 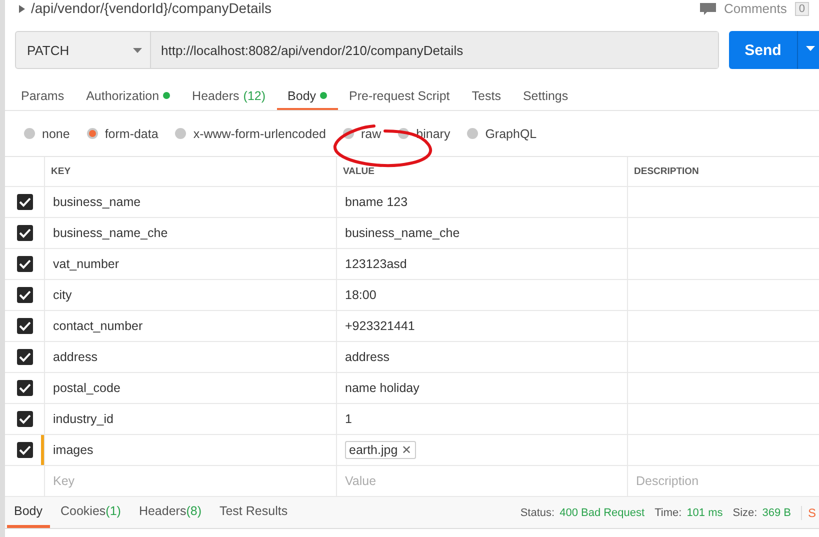 I want to click on comment-icon, so click(x=708, y=8).